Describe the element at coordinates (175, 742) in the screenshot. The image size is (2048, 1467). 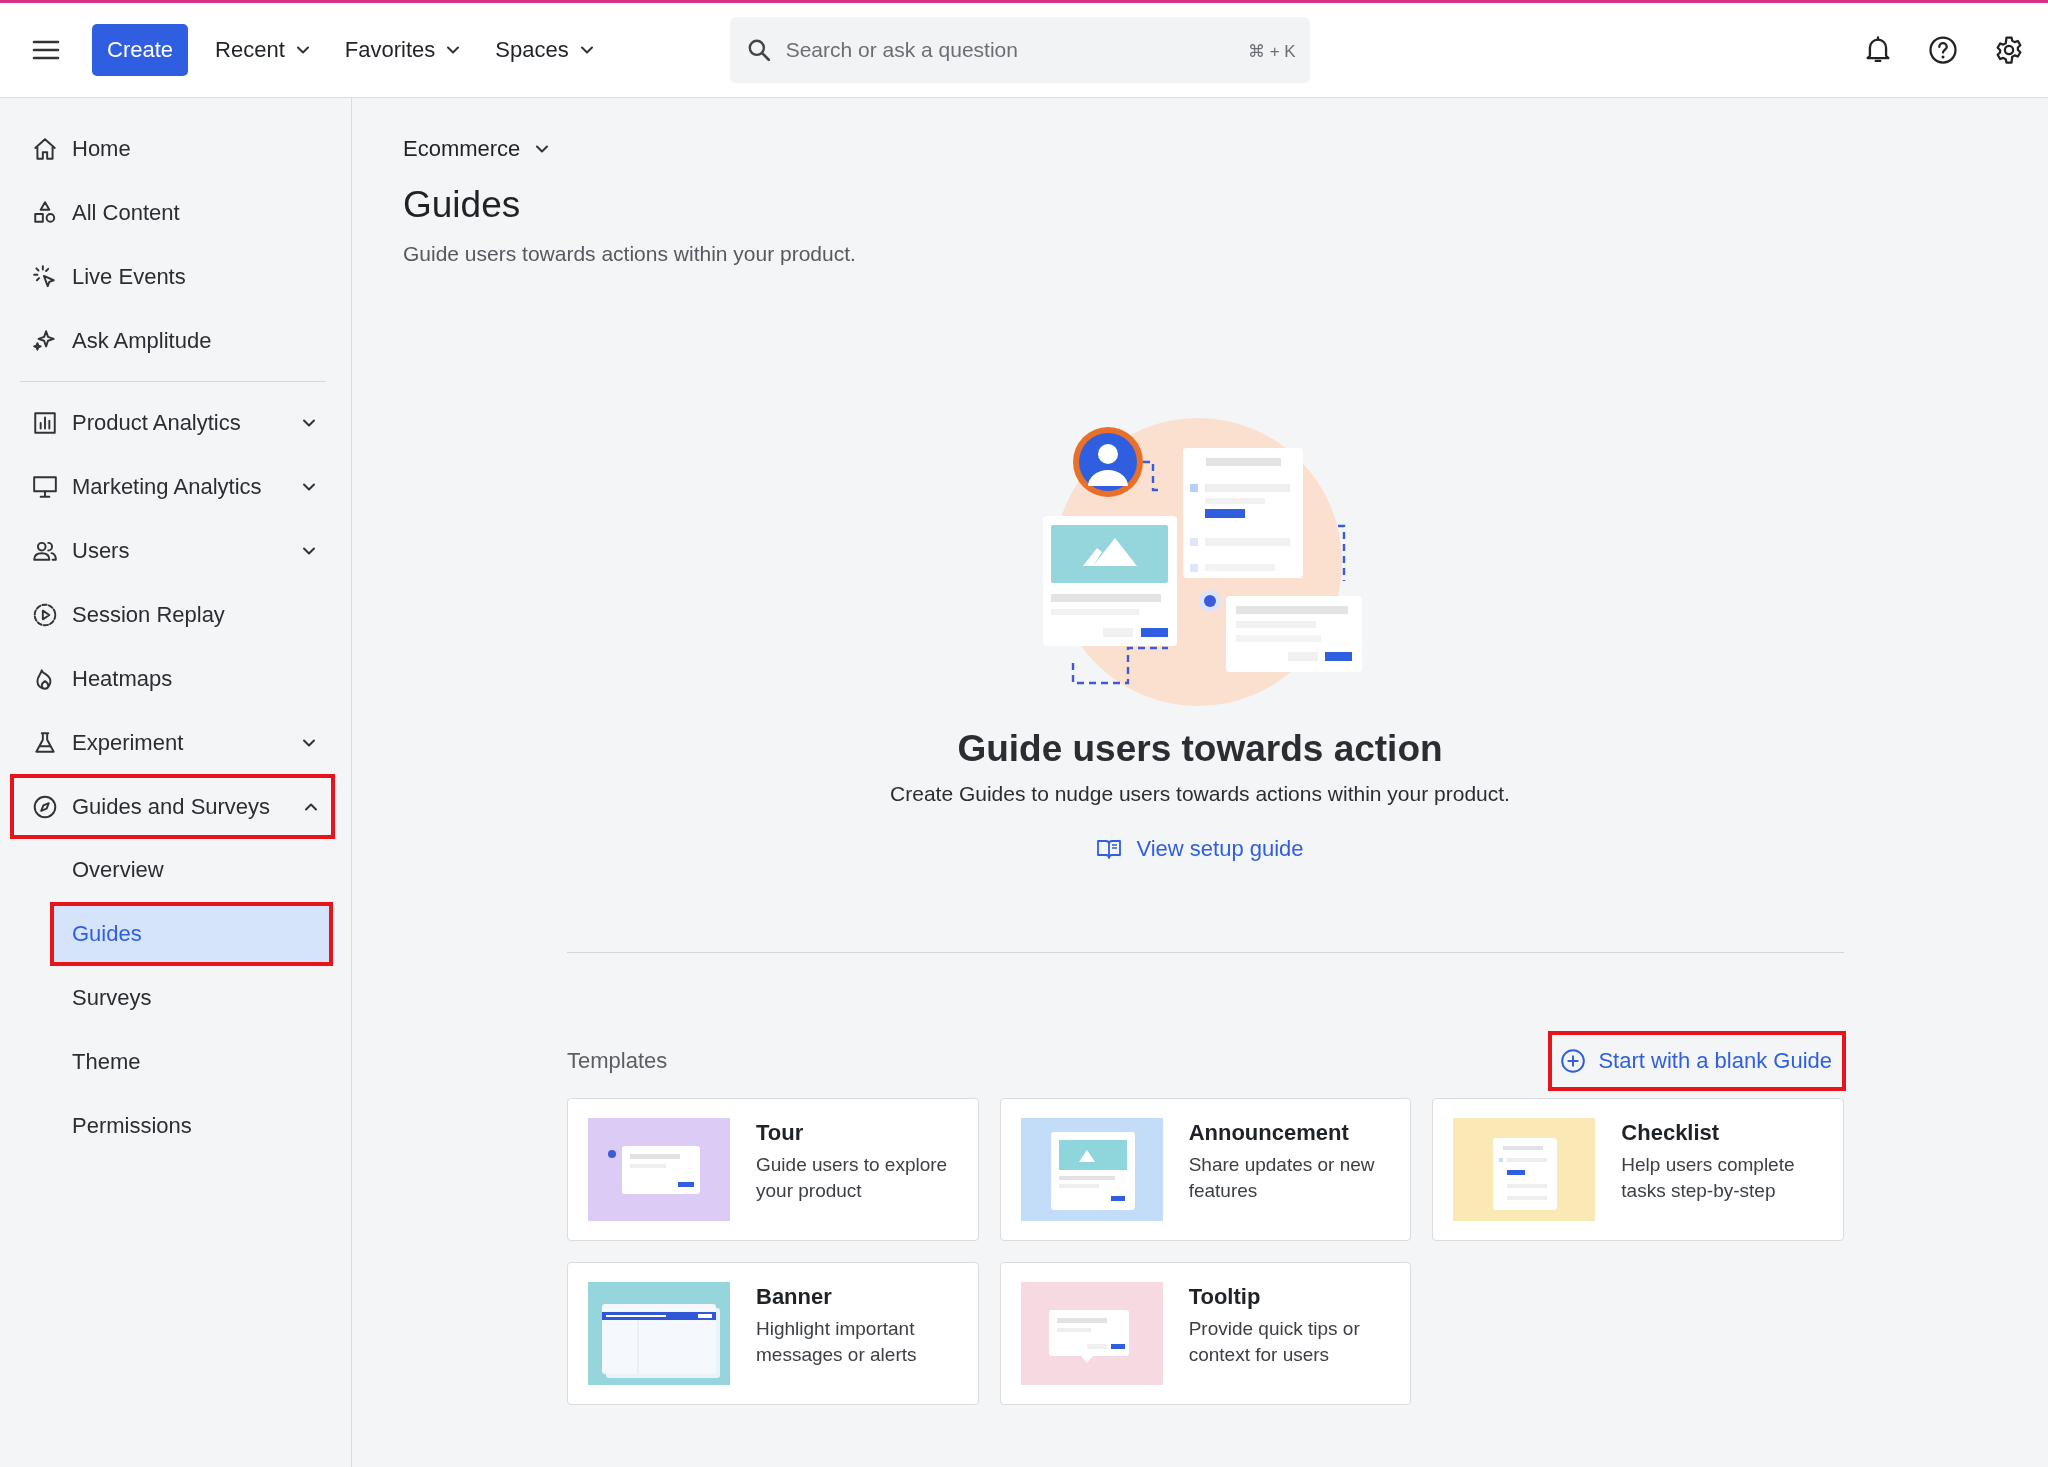
I see `sidebar-item: Experiment` at that location.